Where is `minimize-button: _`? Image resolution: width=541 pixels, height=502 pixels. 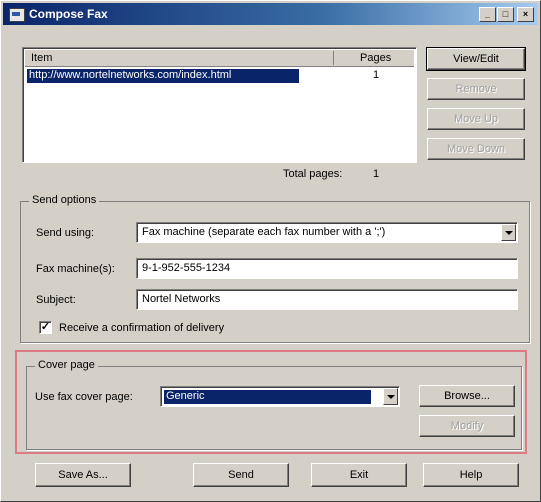 minimize-button: _ is located at coordinates (487, 14).